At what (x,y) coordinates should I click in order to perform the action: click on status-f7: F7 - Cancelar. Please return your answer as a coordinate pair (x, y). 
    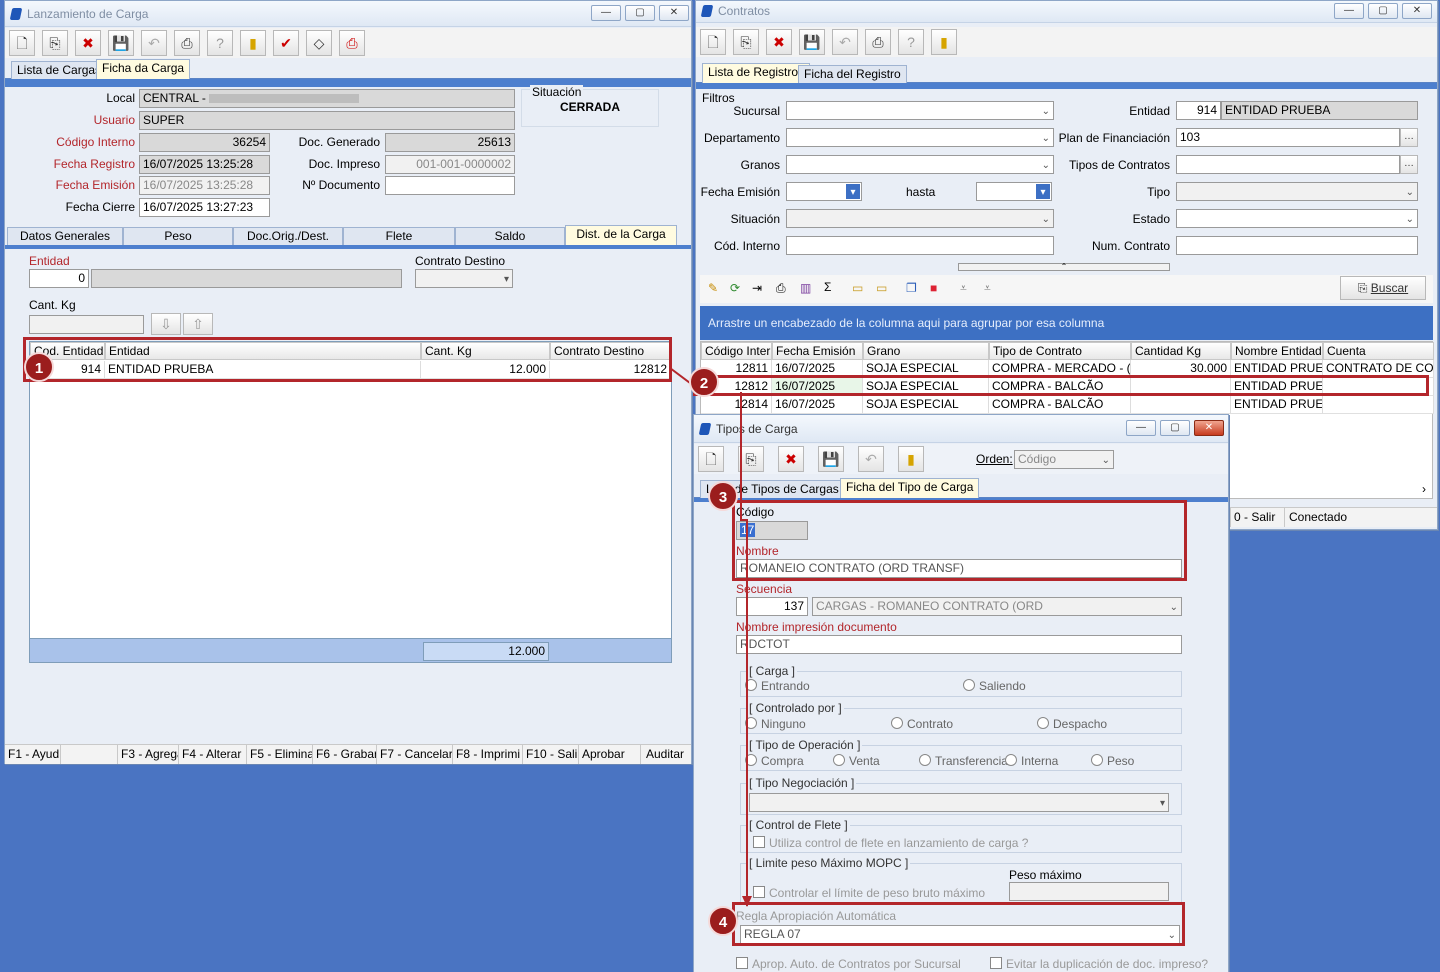
    Looking at the image, I should click on (415, 754).